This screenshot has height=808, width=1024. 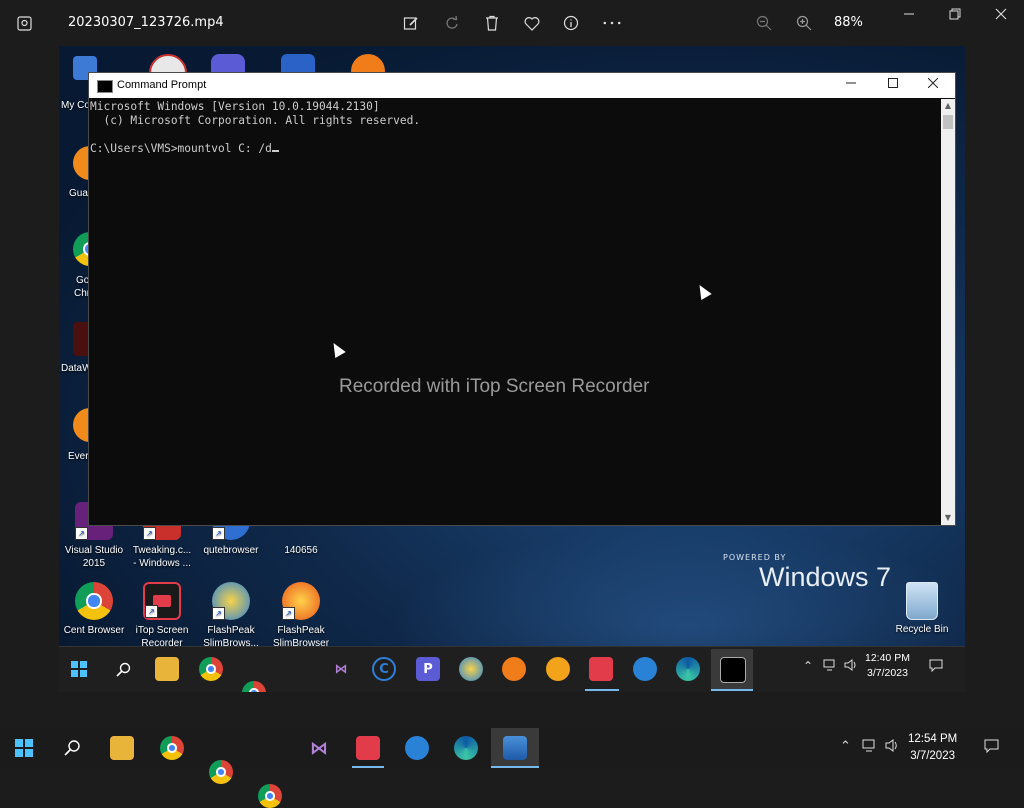 What do you see at coordinates (804, 23) in the screenshot?
I see `zoom-in-icon` at bounding box center [804, 23].